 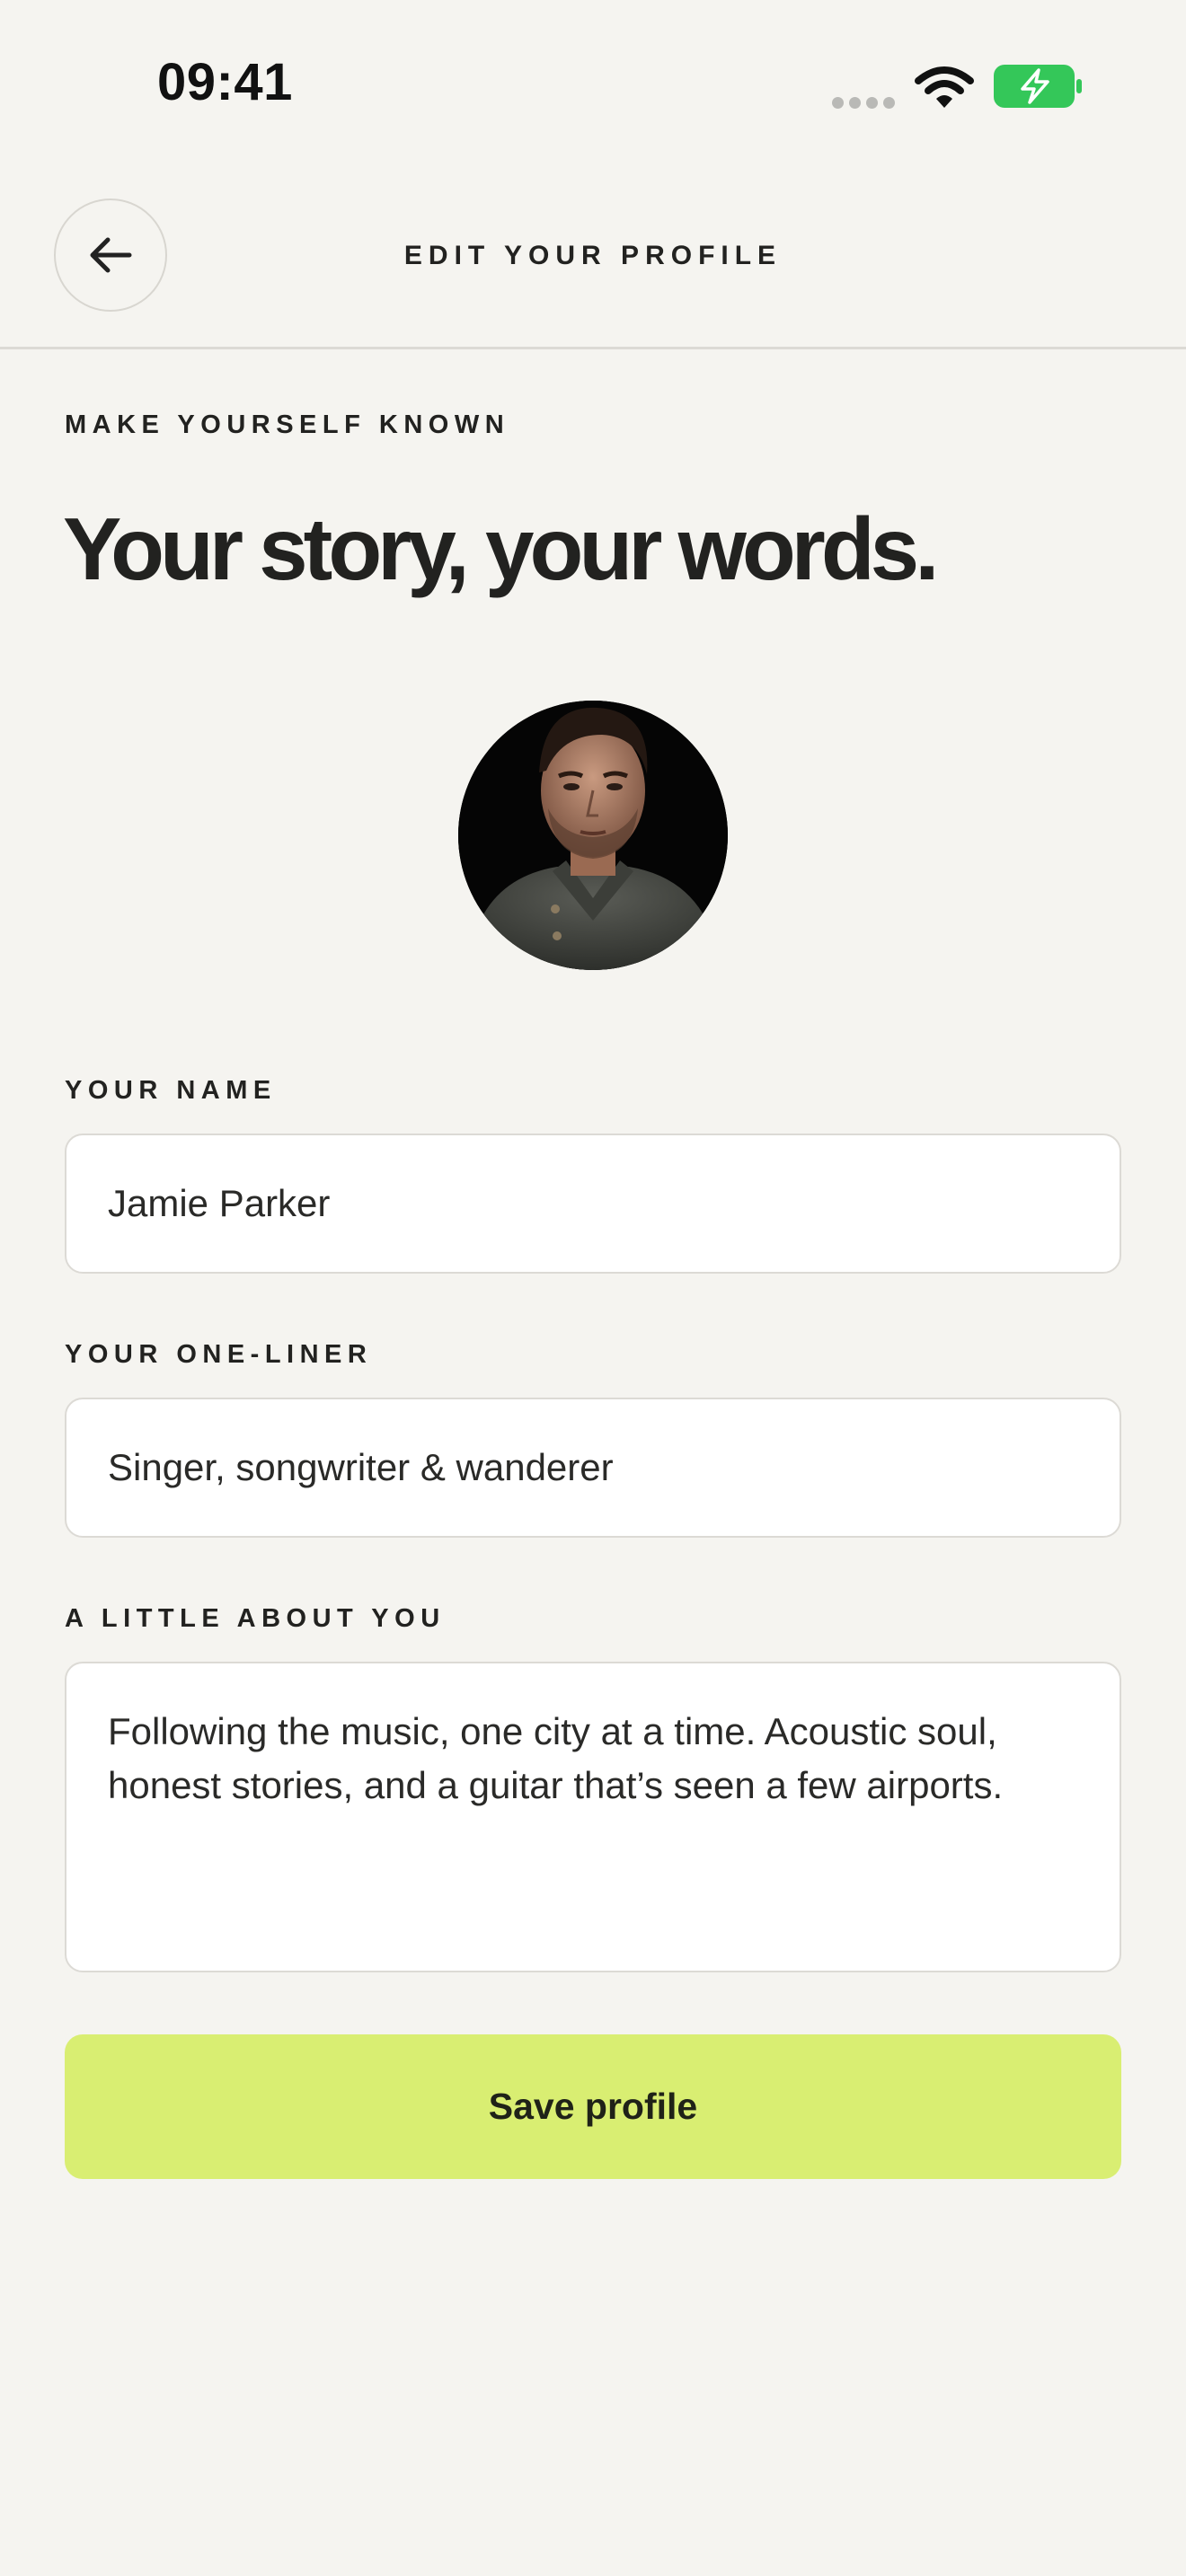 I want to click on save-profile-button: Save profile, so click(x=593, y=2106).